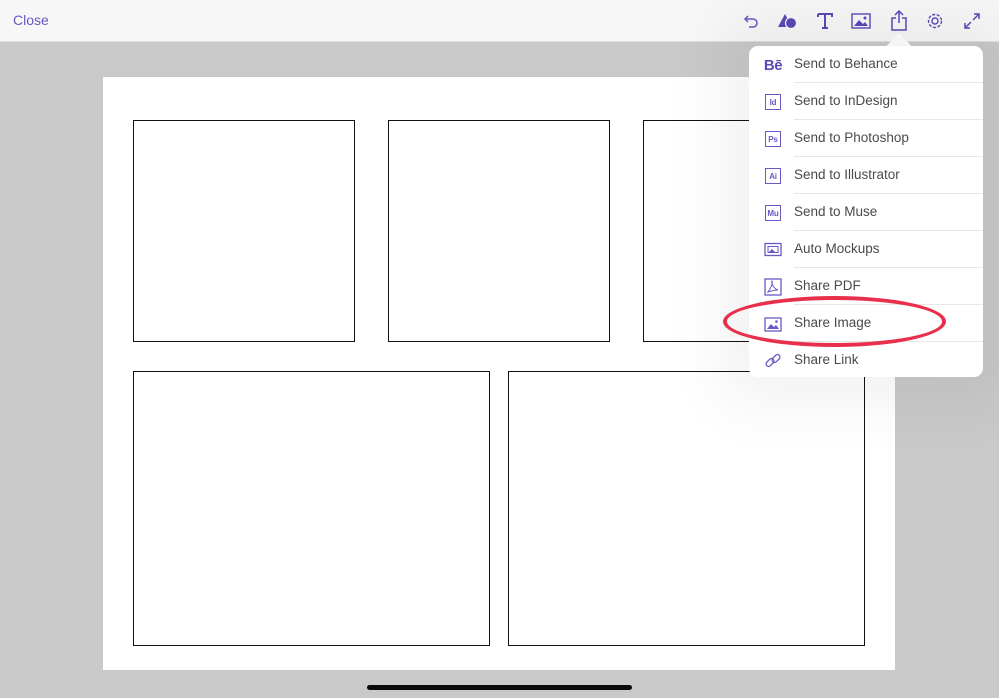  I want to click on menu-item-auto-mockups: Auto Mockups, so click(866, 249).